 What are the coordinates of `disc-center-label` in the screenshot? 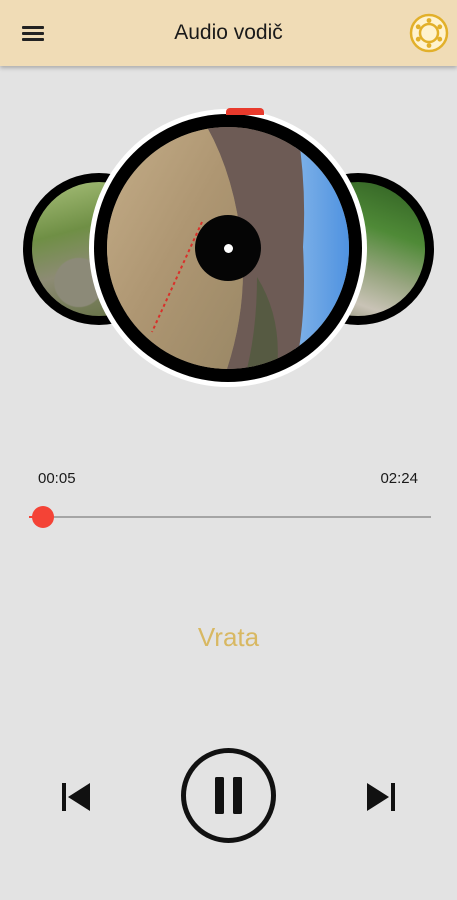 It's located at (228, 248).